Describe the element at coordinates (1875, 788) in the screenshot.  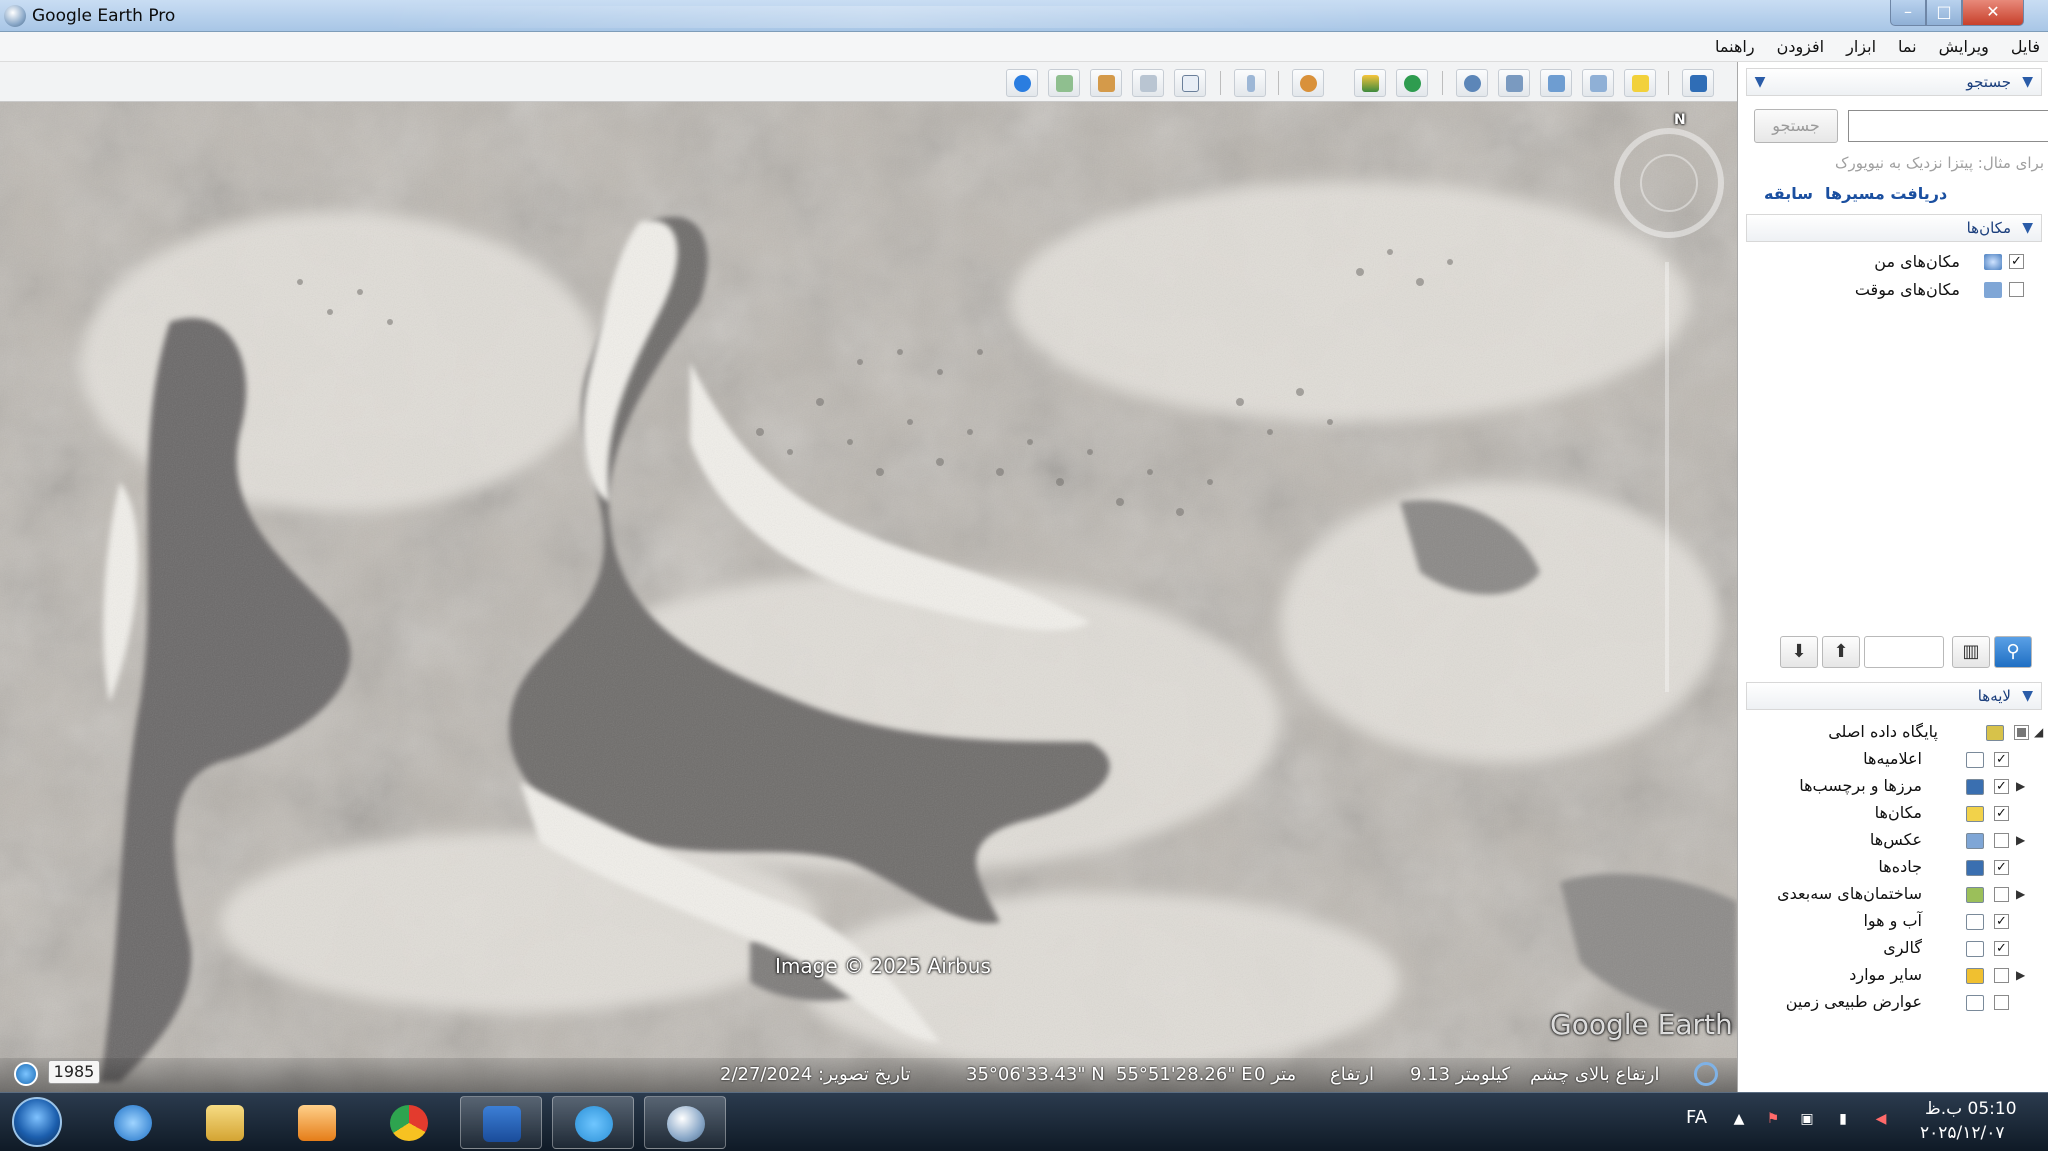
I see `layer-item: مرزها و برچسب‌ها` at that location.